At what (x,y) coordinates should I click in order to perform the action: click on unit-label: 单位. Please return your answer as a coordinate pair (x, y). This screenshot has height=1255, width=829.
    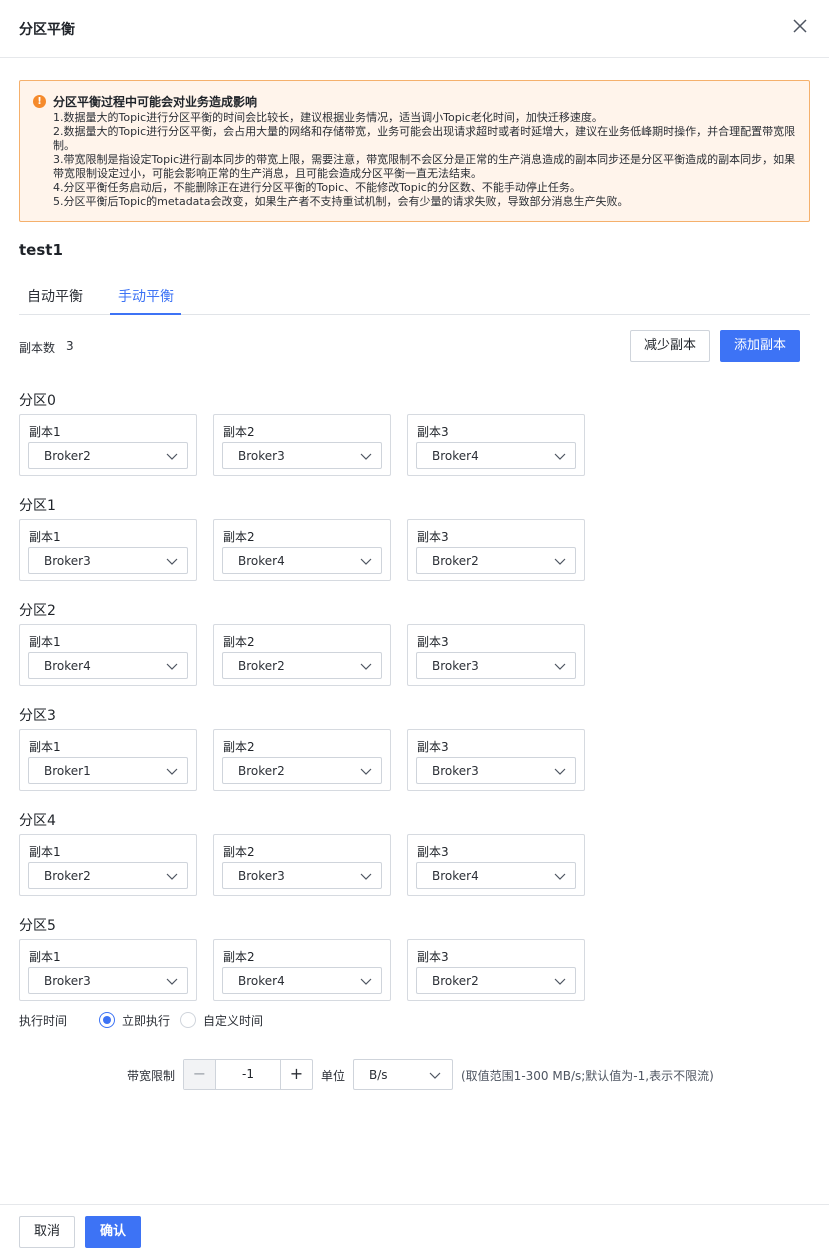
    Looking at the image, I should click on (333, 1076).